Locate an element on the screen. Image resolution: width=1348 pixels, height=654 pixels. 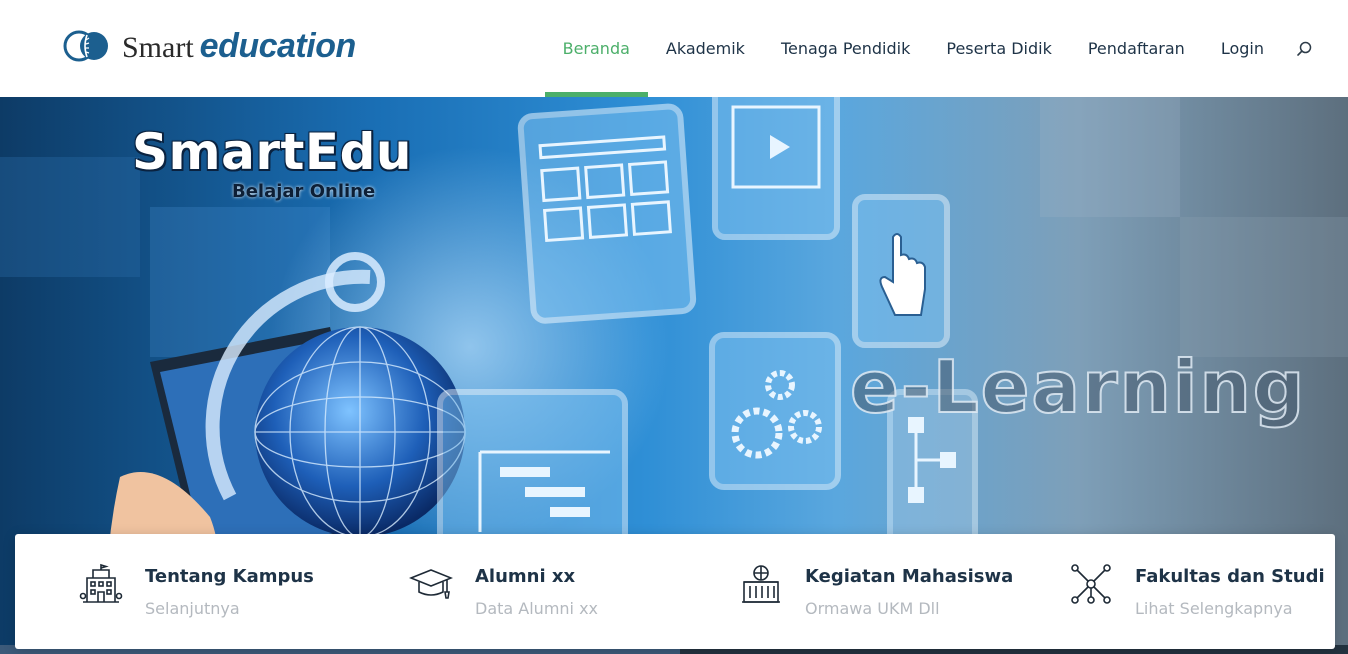
hero-brand: SmartEdu Belajar Online is located at coordinates (272, 162).